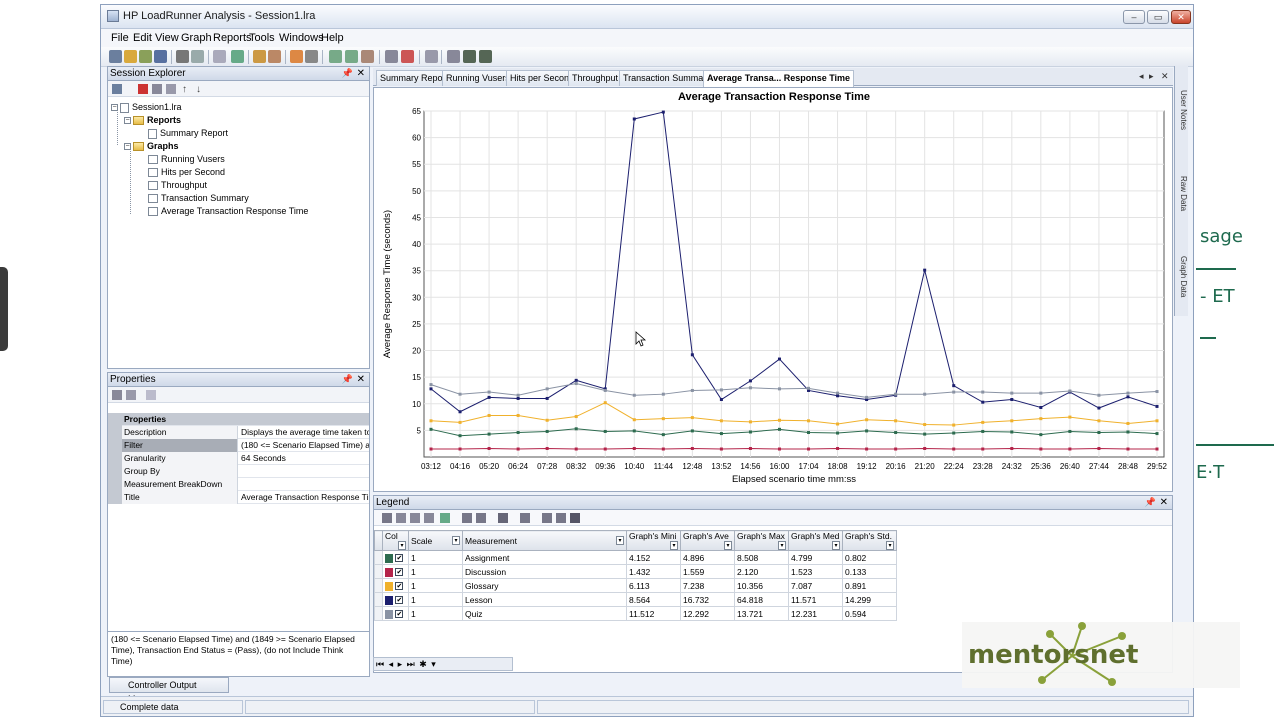 The height and width of the screenshot is (720, 1280). What do you see at coordinates (301, 38) in the screenshot?
I see `menu-windows: Windows` at bounding box center [301, 38].